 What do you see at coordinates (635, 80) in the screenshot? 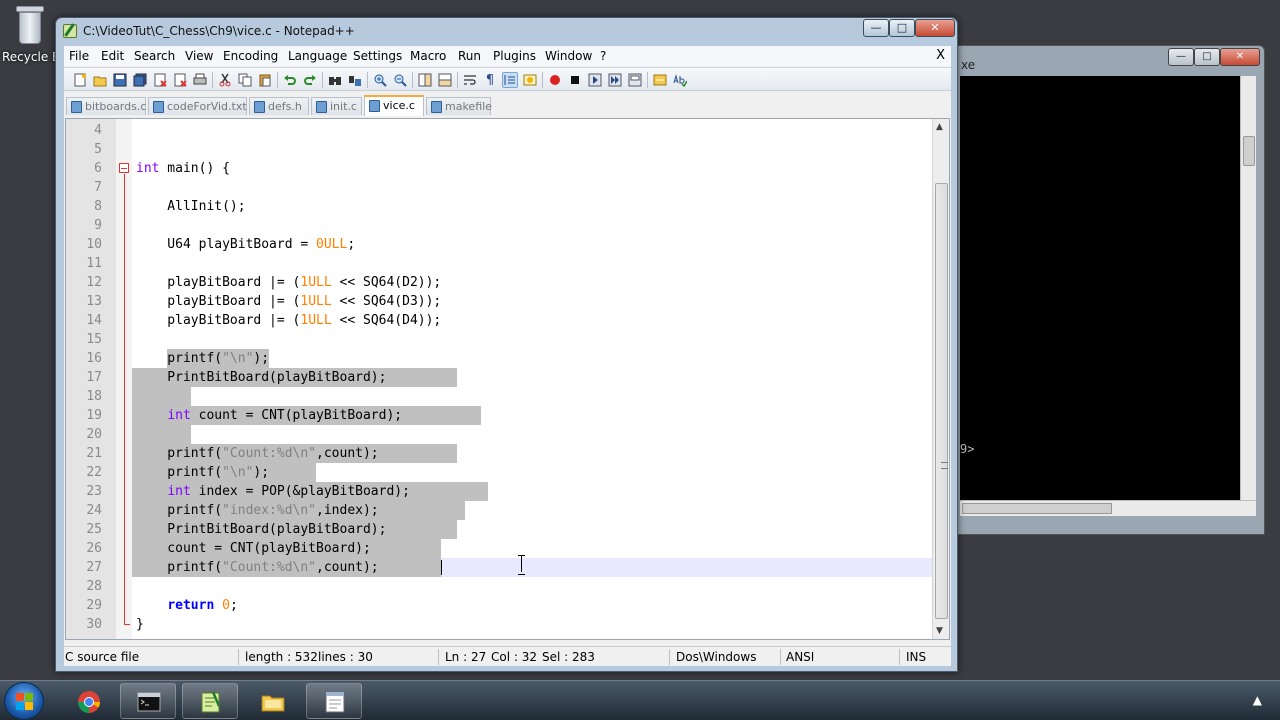
I see `save-macro-icon` at bounding box center [635, 80].